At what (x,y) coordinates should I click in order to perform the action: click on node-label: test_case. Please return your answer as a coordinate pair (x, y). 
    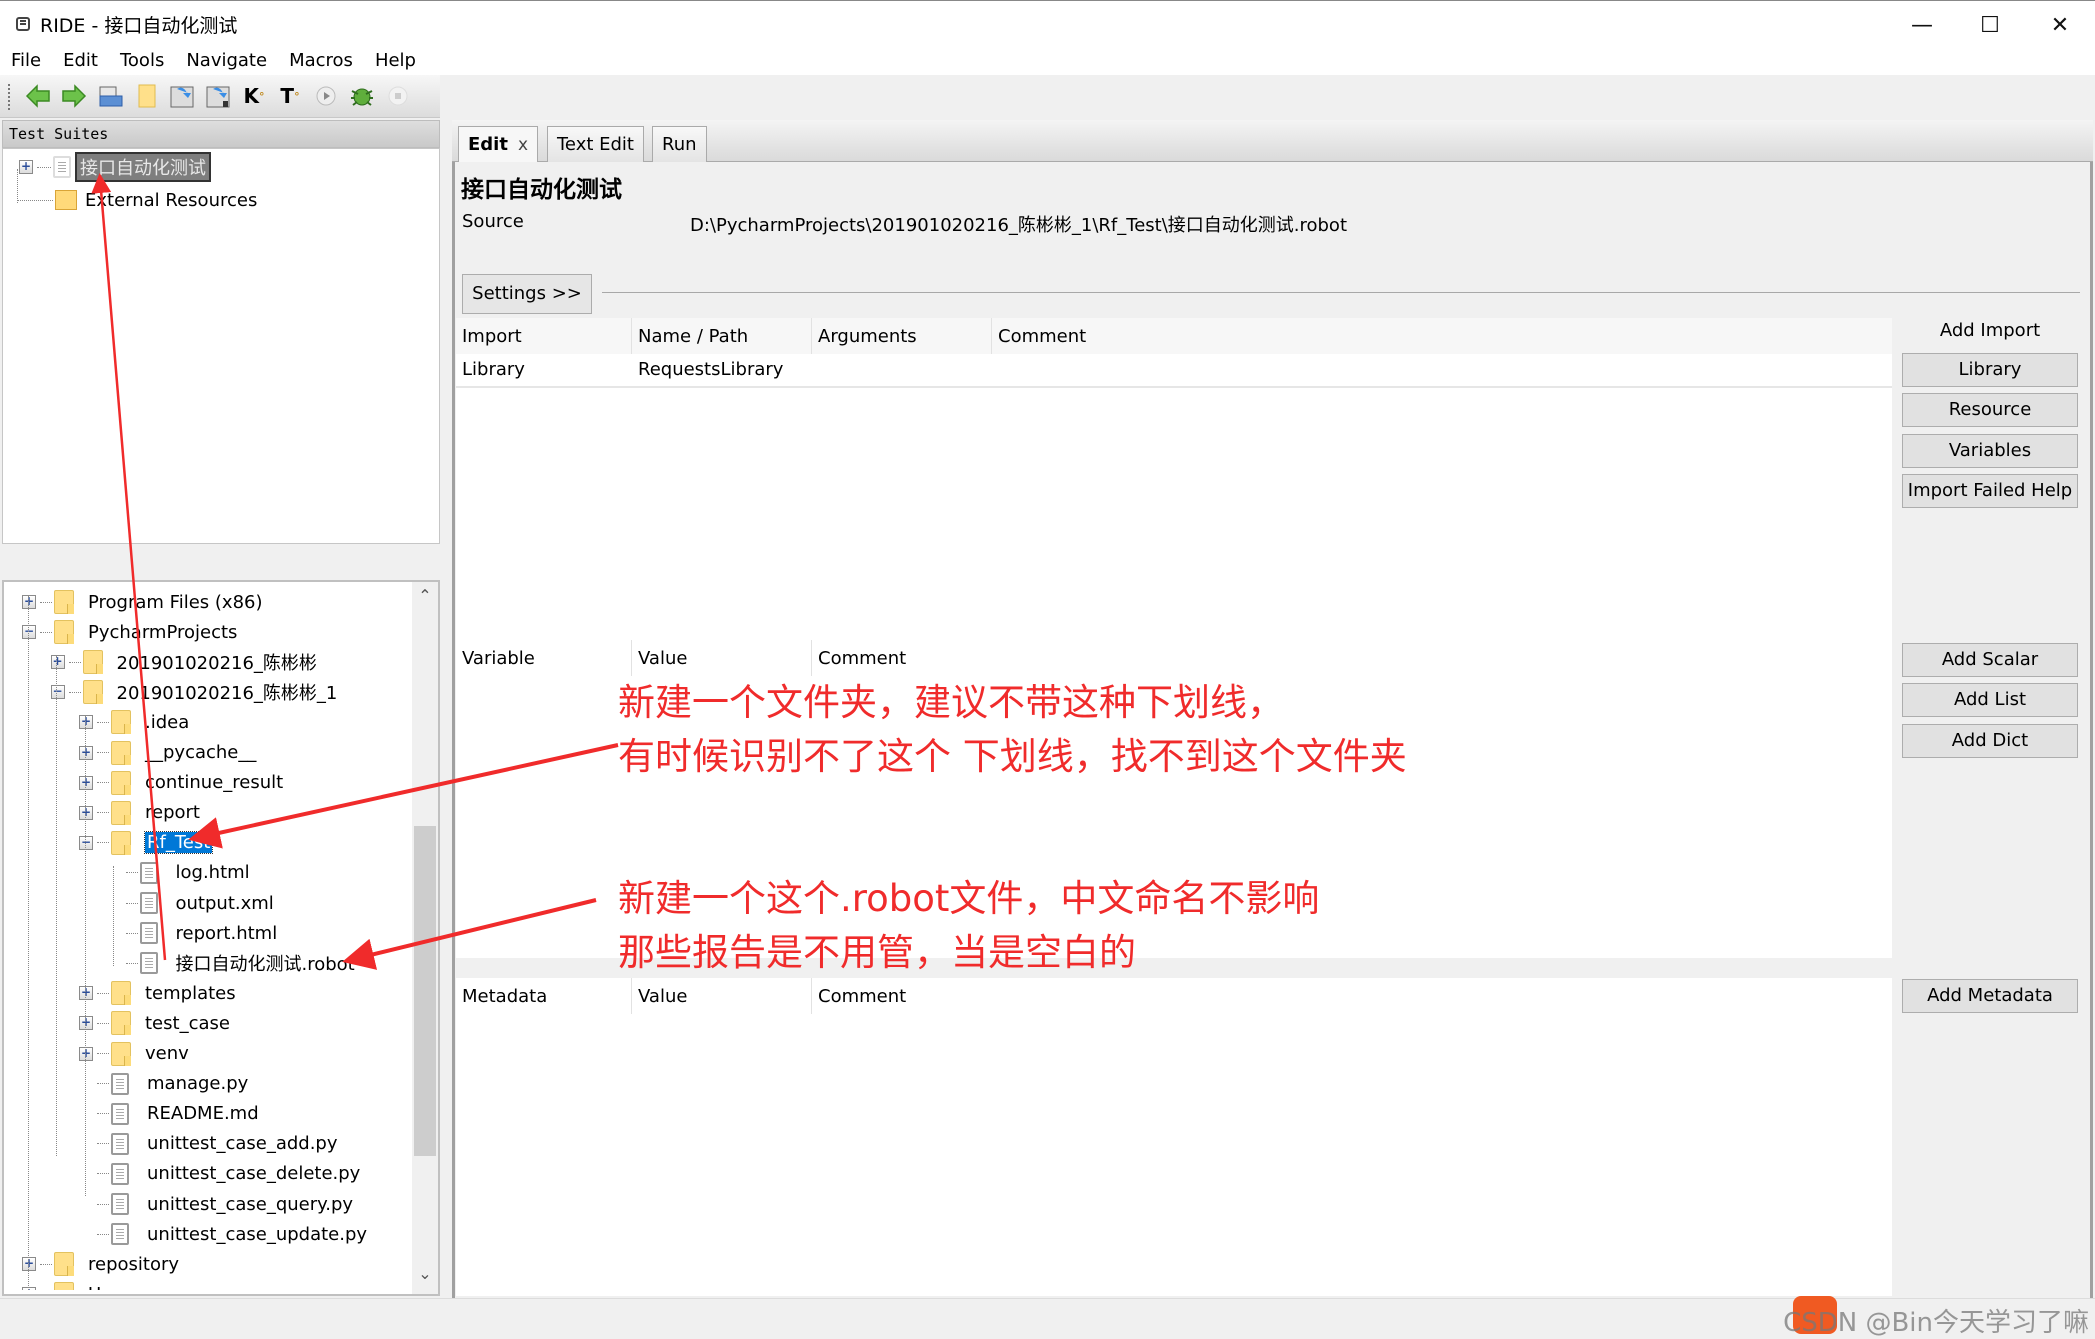
    Looking at the image, I should click on (187, 1023).